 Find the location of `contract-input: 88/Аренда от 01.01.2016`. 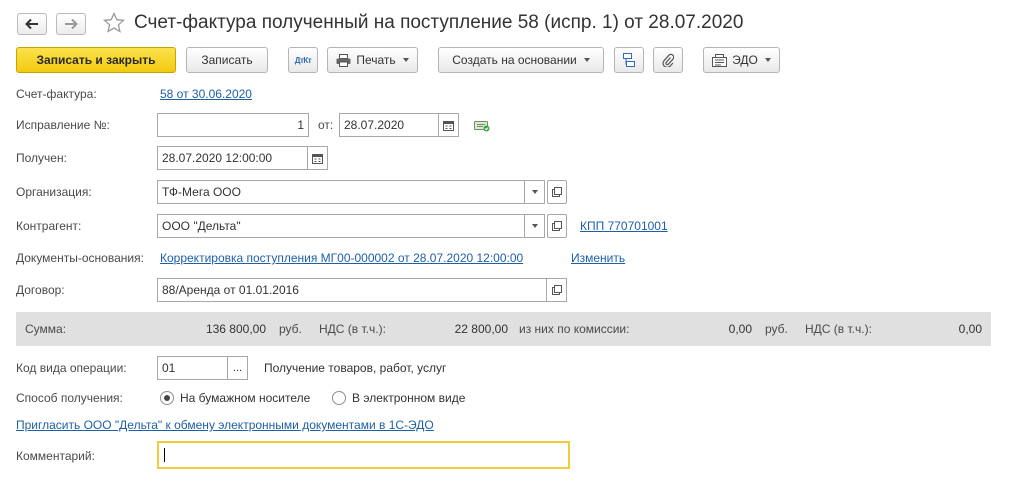

contract-input: 88/Аренда от 01.01.2016 is located at coordinates (352, 290).